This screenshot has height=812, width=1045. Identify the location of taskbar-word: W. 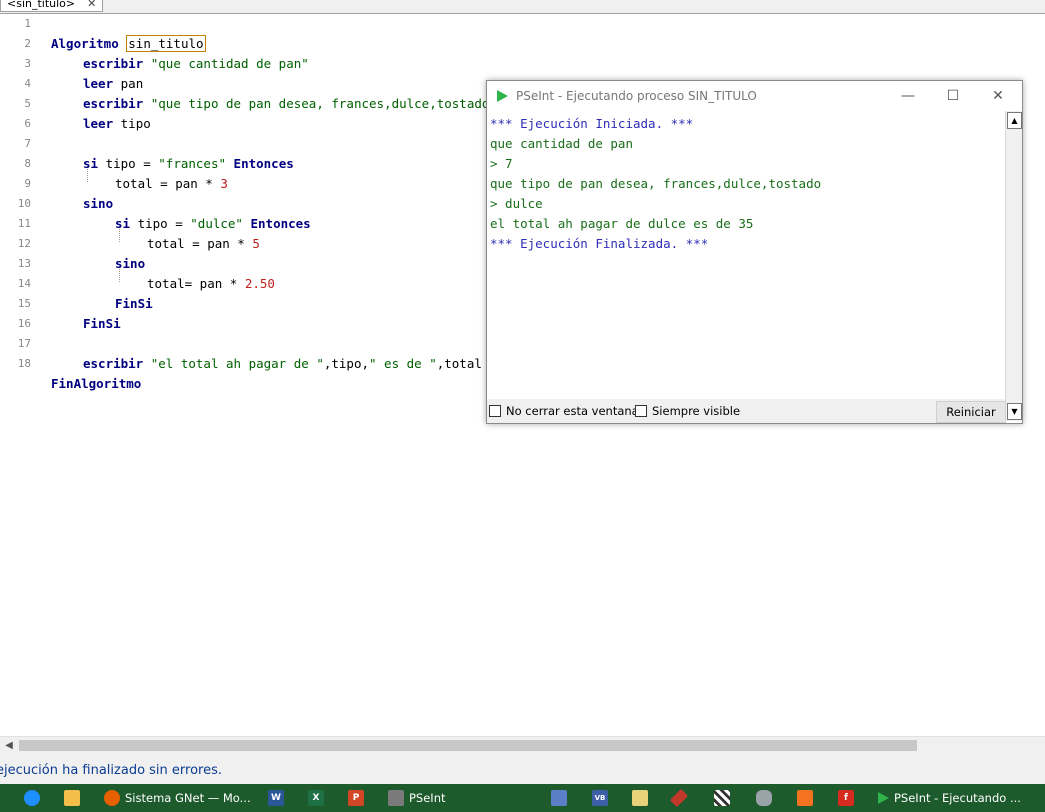
(276, 798).